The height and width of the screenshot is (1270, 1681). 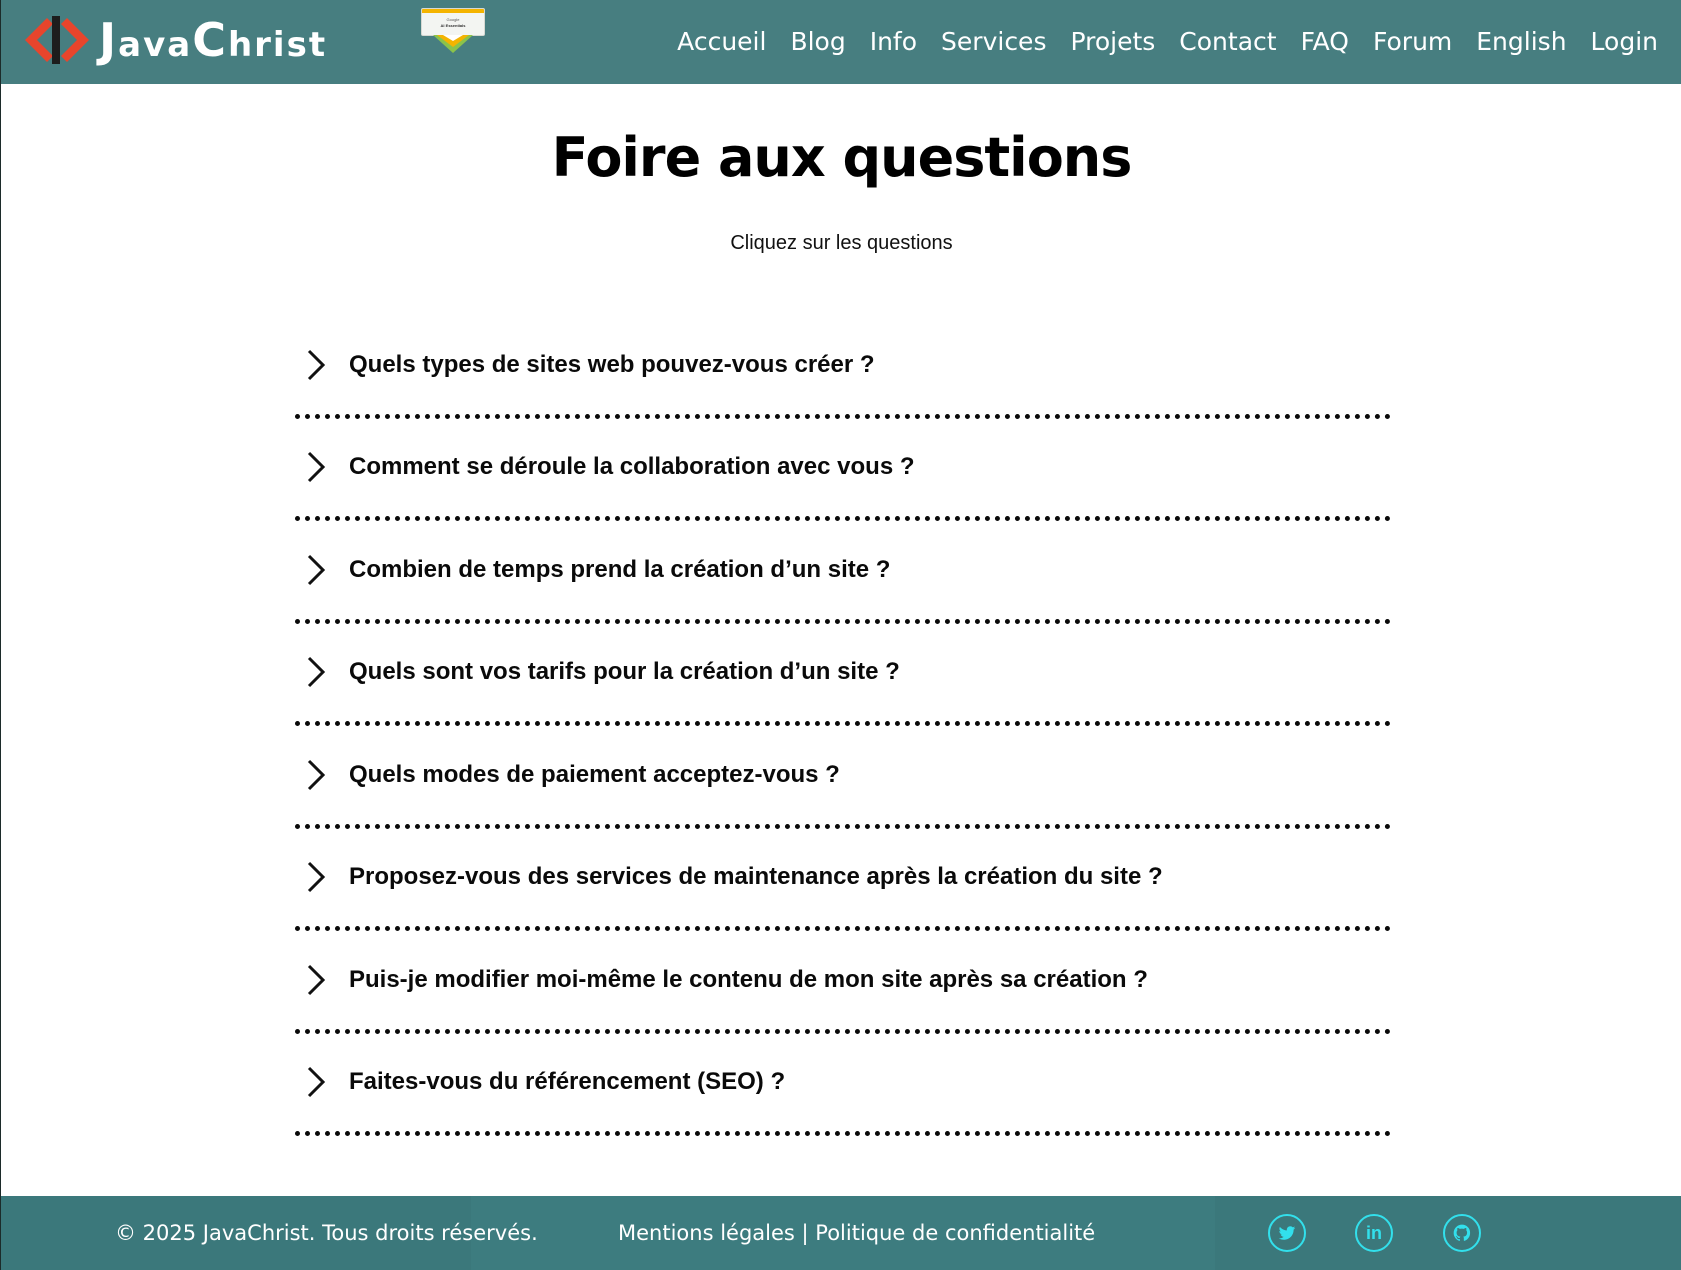 I want to click on faq-question: Faites-vous du référencement (SEO) ?, so click(x=567, y=1082).